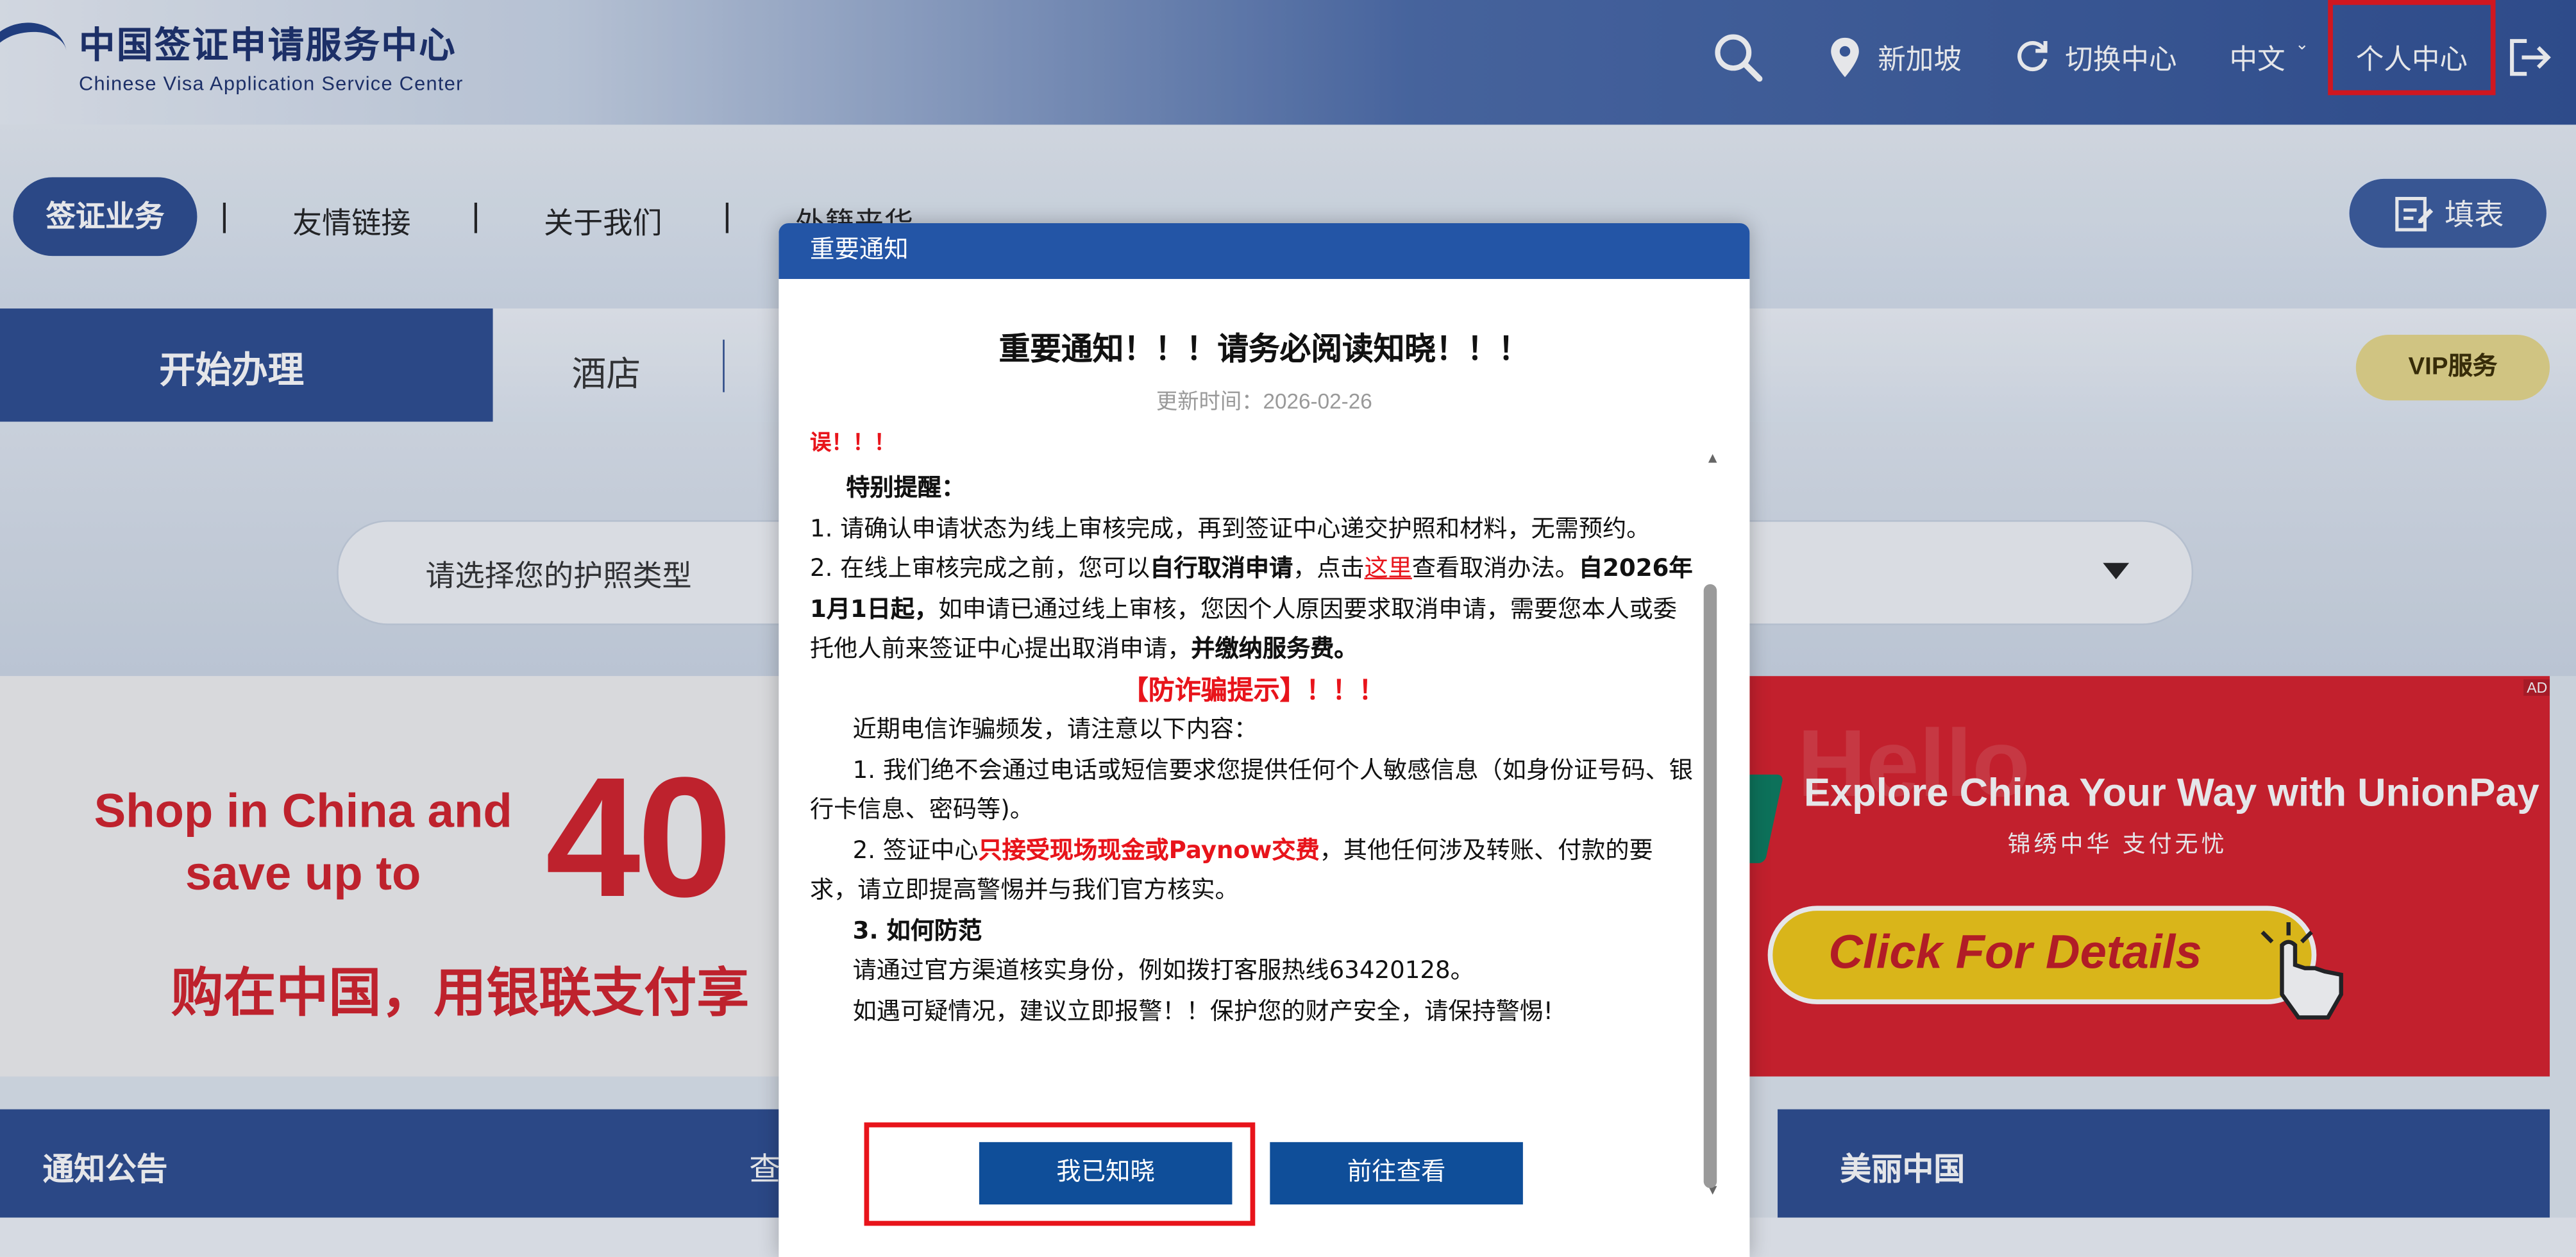 The image size is (2576, 1257). I want to click on fraud-intro: 近期电信诈骗频发，请注意以下内容：, so click(1055, 730).